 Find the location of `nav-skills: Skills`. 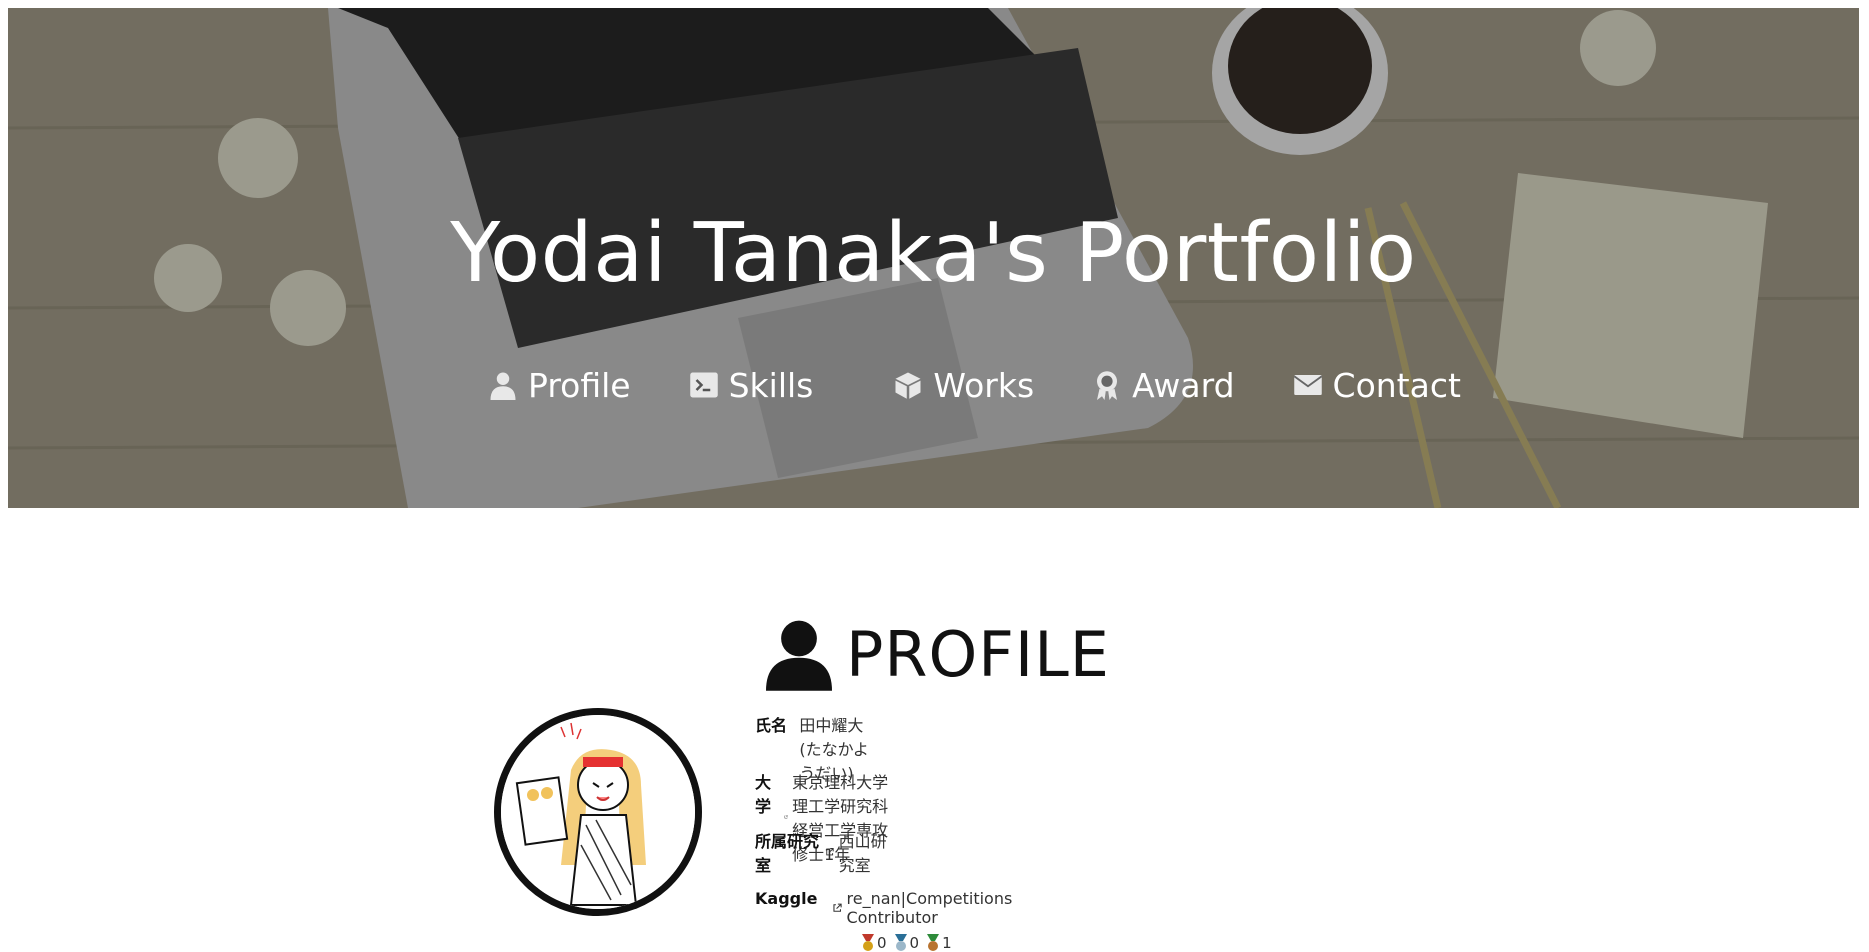

nav-skills: Skills is located at coordinates (751, 385).